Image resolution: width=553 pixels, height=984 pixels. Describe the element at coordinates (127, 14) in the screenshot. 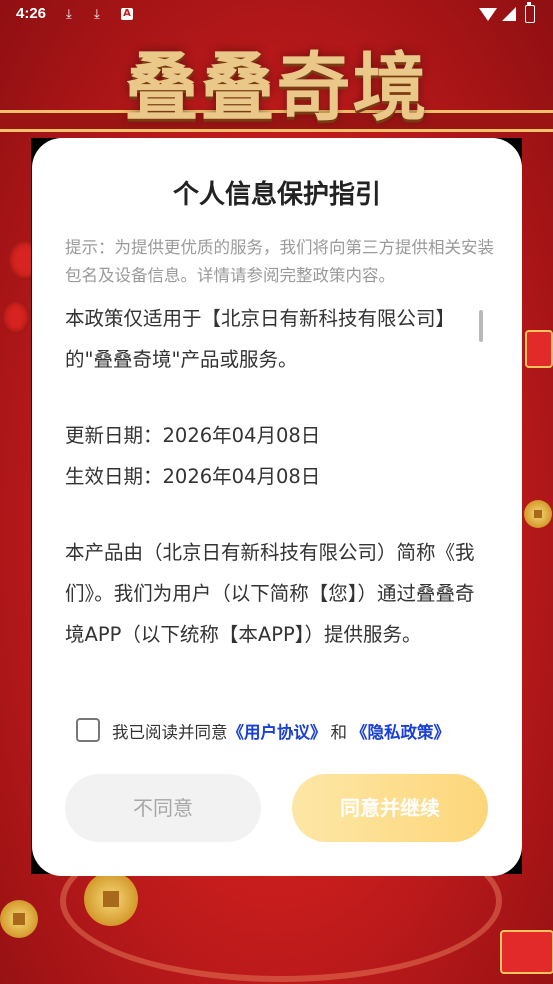

I see `a-icon: A` at that location.